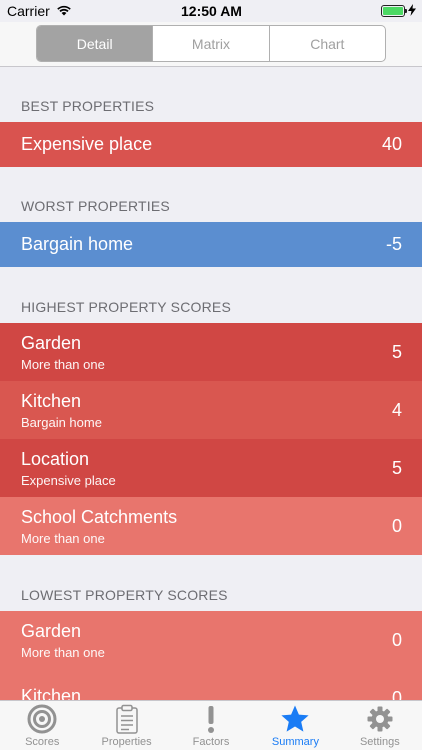 The height and width of the screenshot is (750, 422). I want to click on segmented-control-bar: Detail Matrix Chart, so click(211, 44).